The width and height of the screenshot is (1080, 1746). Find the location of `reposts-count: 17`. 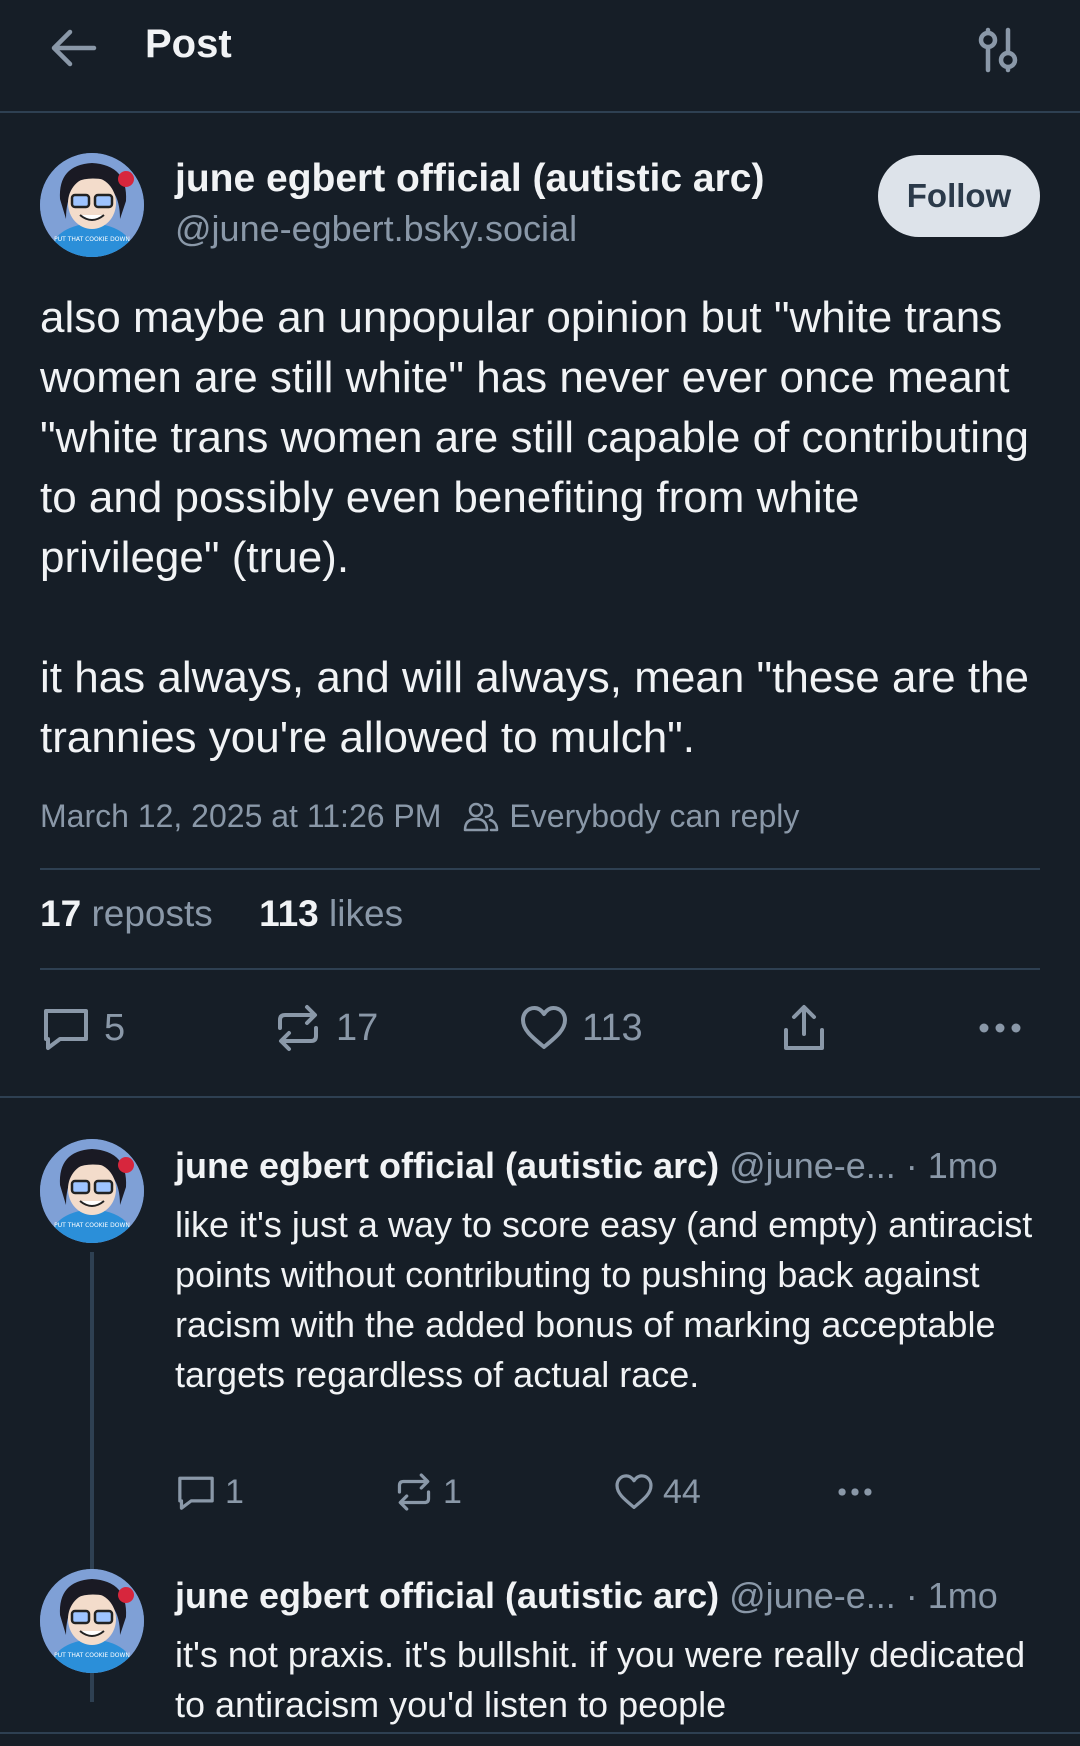

reposts-count: 17 is located at coordinates (61, 913).